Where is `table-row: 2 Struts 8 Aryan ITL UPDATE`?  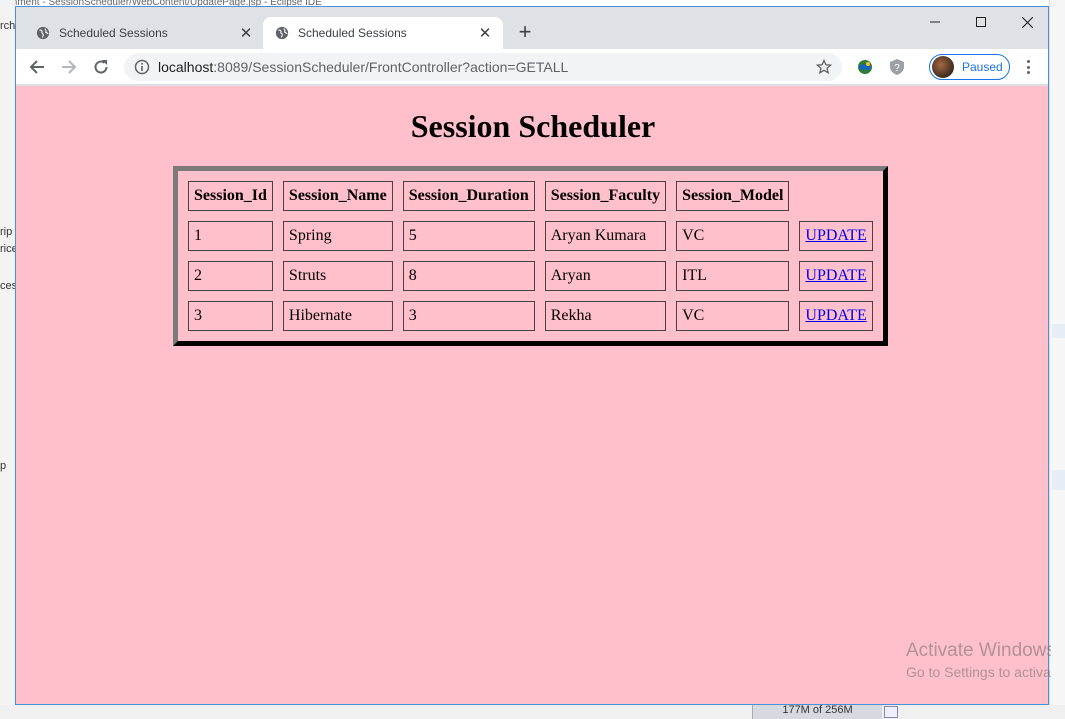
table-row: 2 Struts 8 Aryan ITL UPDATE is located at coordinates (530, 276).